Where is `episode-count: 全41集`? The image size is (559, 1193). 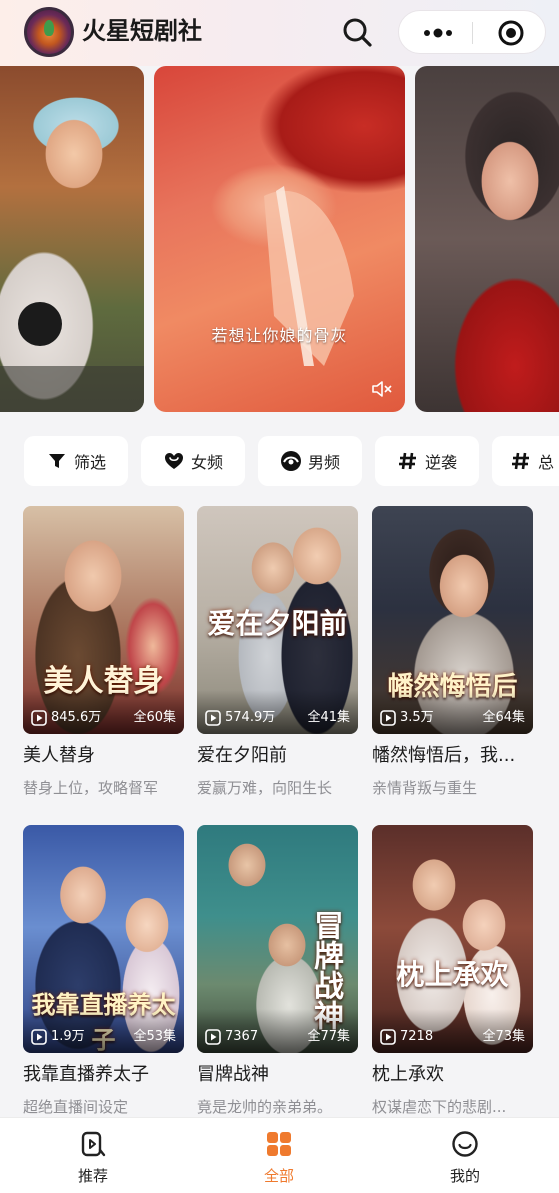 episode-count: 全41集 is located at coordinates (328, 717).